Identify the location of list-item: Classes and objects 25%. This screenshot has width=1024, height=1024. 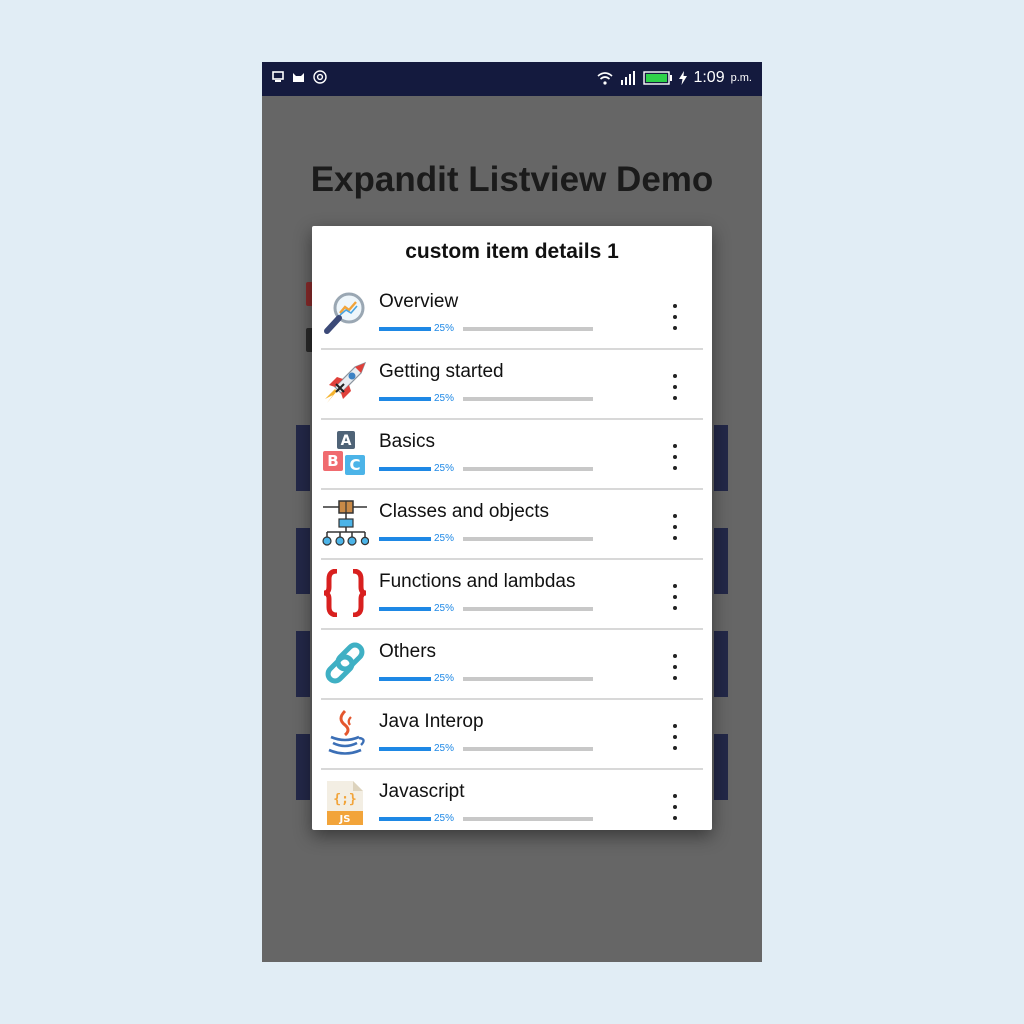
(512, 525).